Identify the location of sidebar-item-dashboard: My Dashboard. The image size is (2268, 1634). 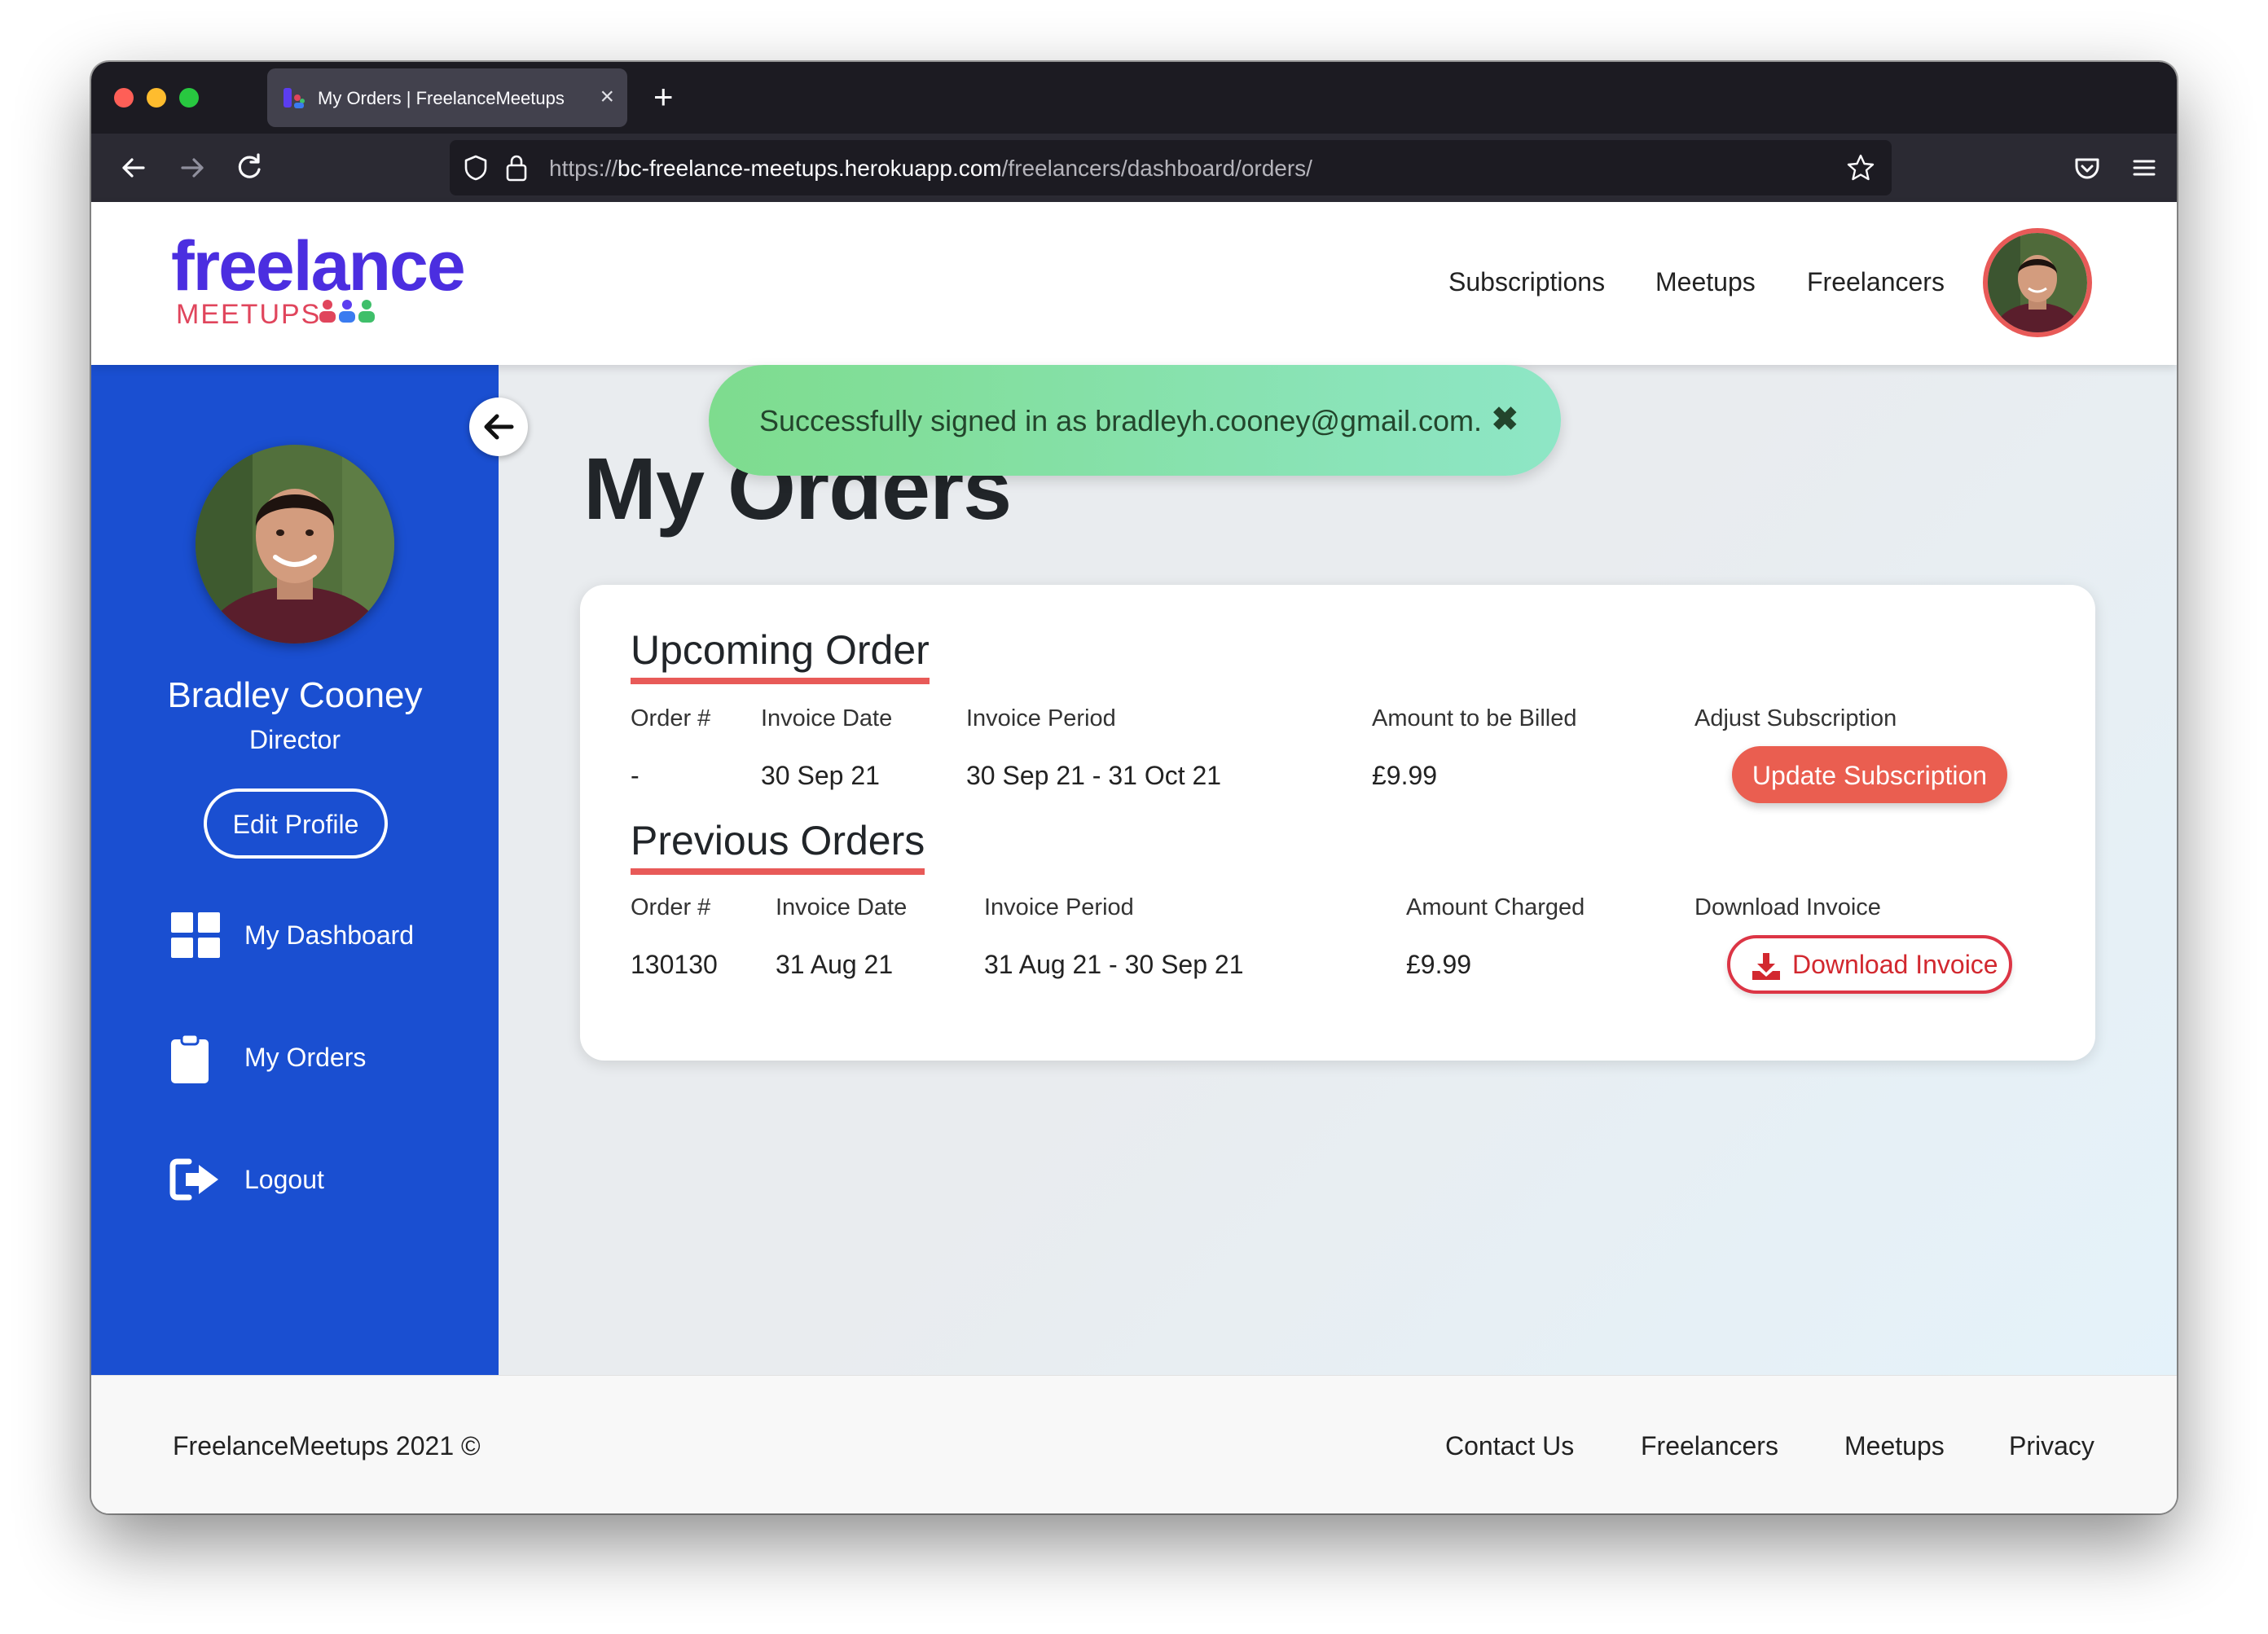
(295, 935).